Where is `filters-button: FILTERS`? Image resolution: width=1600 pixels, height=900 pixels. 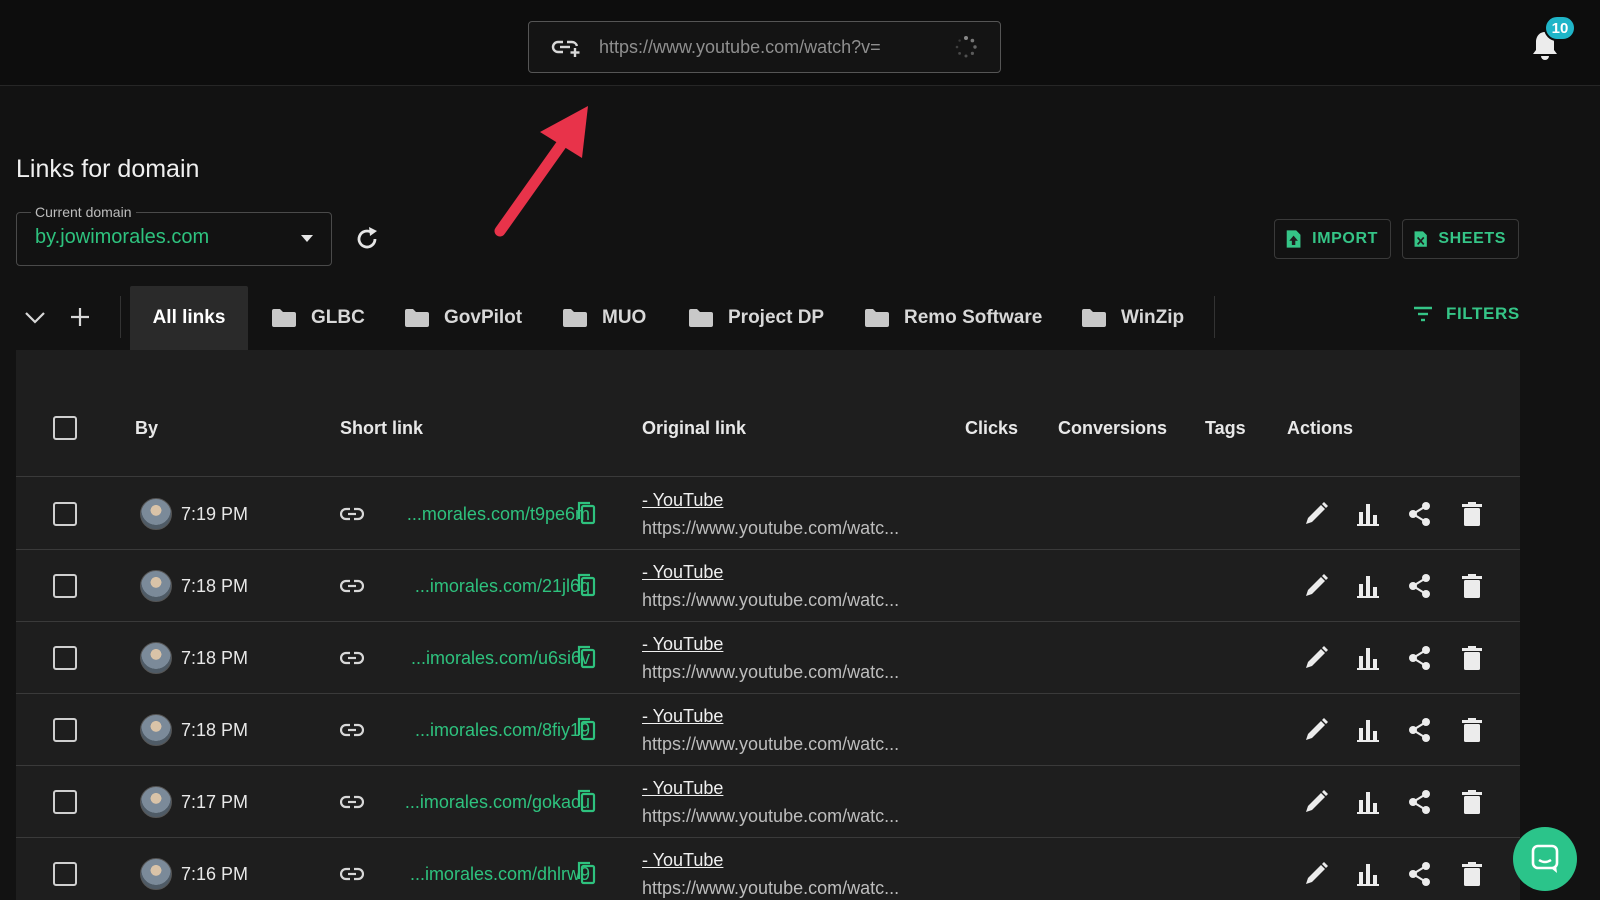 filters-button: FILTERS is located at coordinates (1466, 314).